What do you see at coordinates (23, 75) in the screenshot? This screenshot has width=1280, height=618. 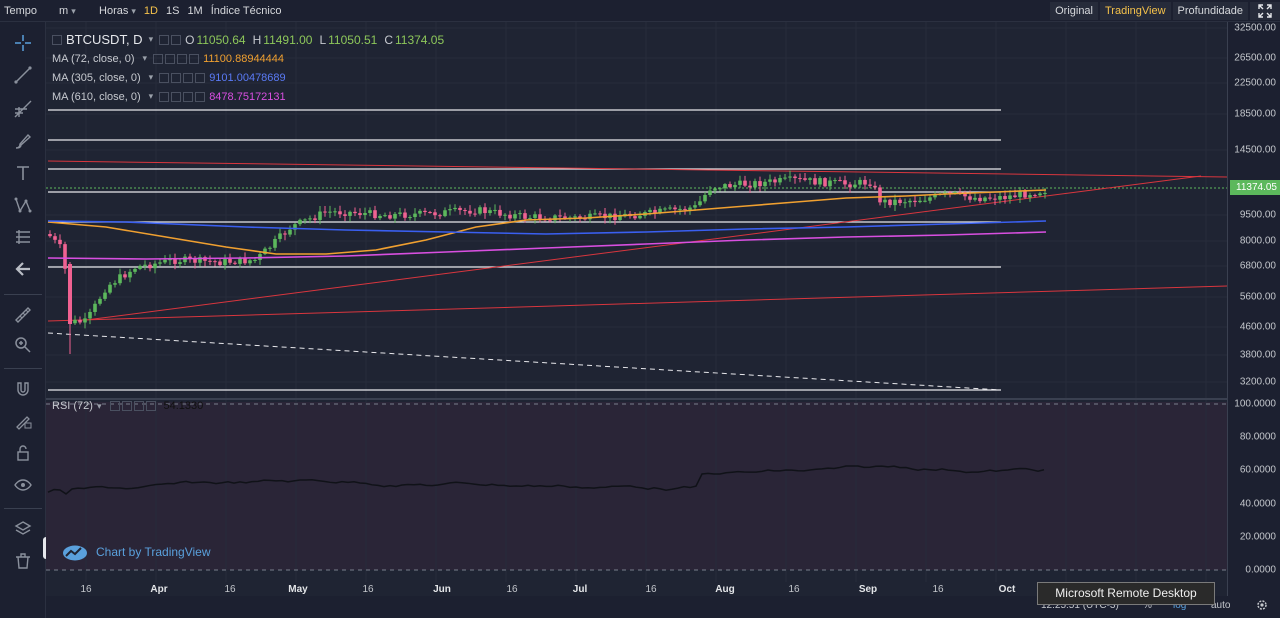 I see `trend-line-icon` at bounding box center [23, 75].